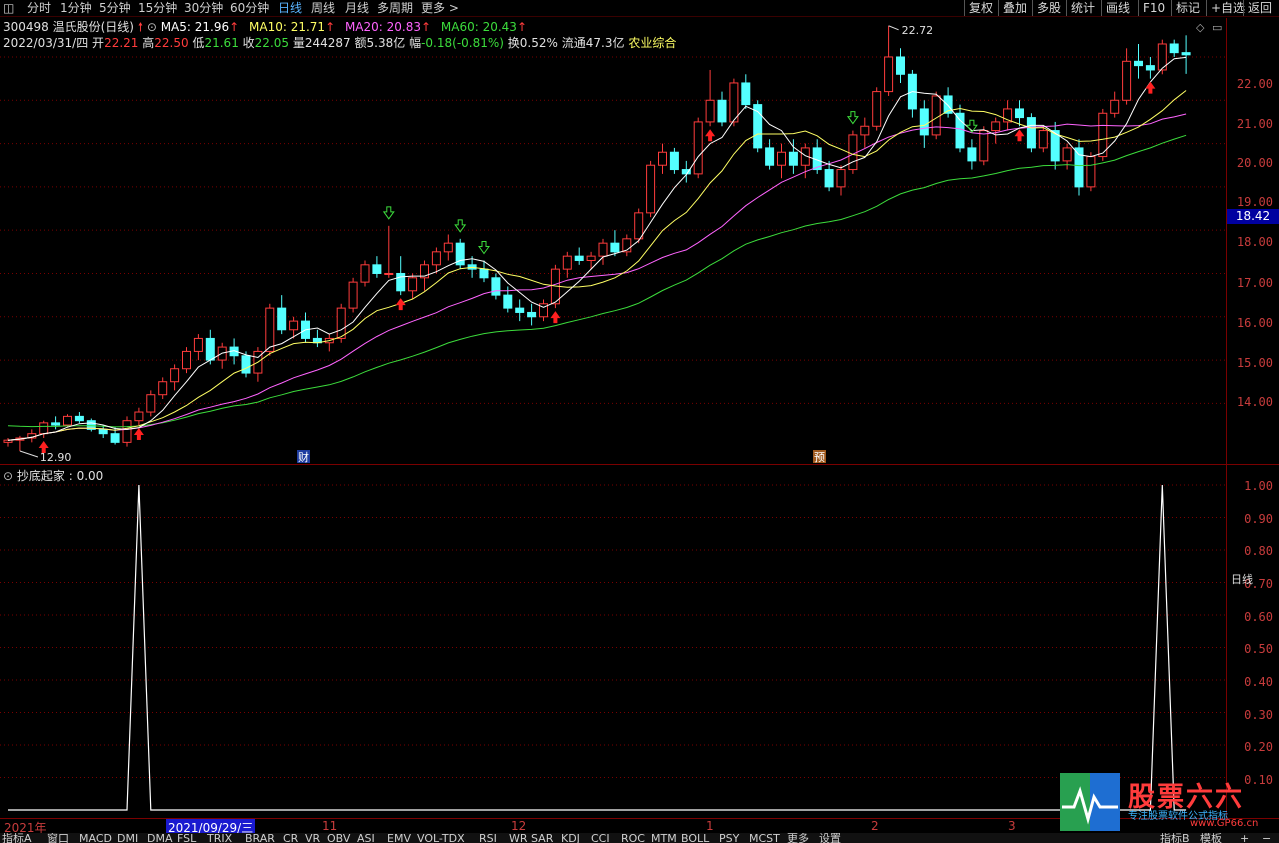 This screenshot has width=1279, height=843. I want to click on tab-more: 更多 >, so click(440, 8).